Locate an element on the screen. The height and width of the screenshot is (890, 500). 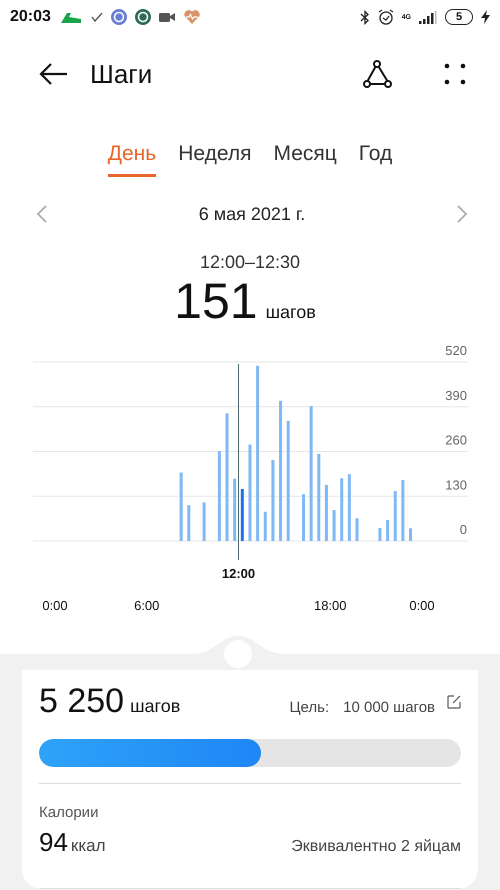
period-tab: Неделя is located at coordinates (215, 157).